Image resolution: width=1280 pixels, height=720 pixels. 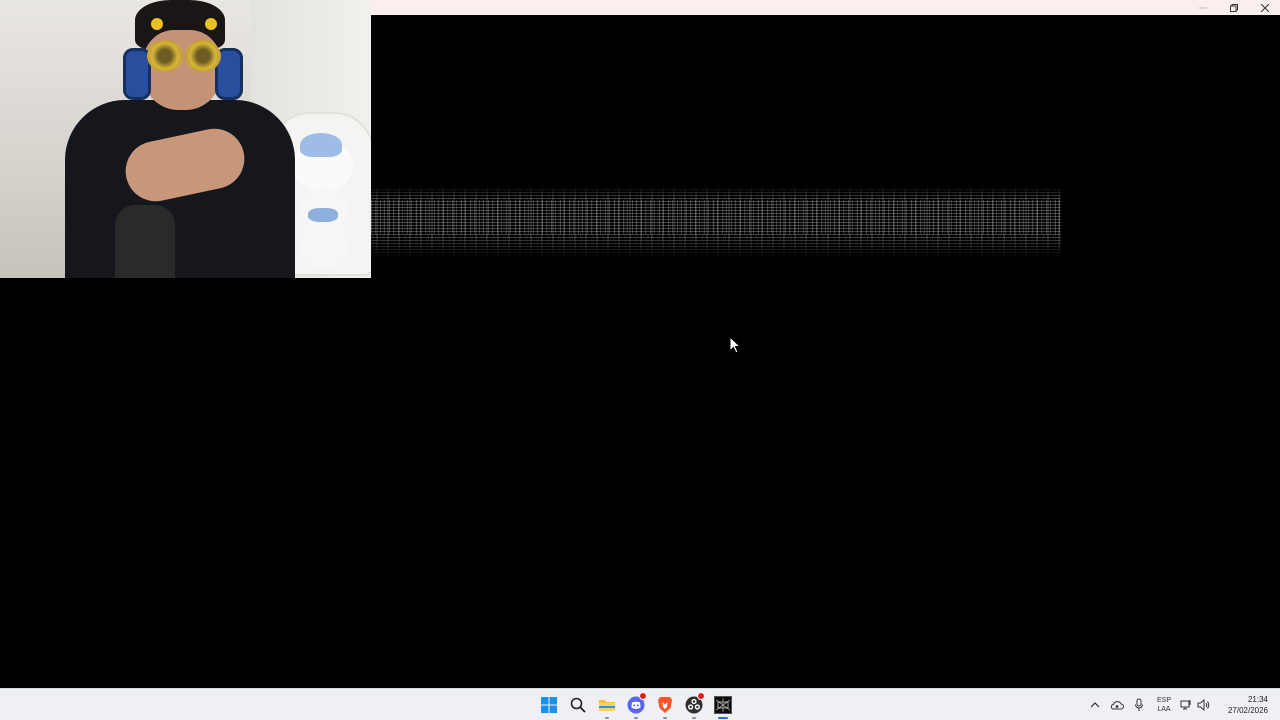 I want to click on restore-button, so click(x=1233, y=7).